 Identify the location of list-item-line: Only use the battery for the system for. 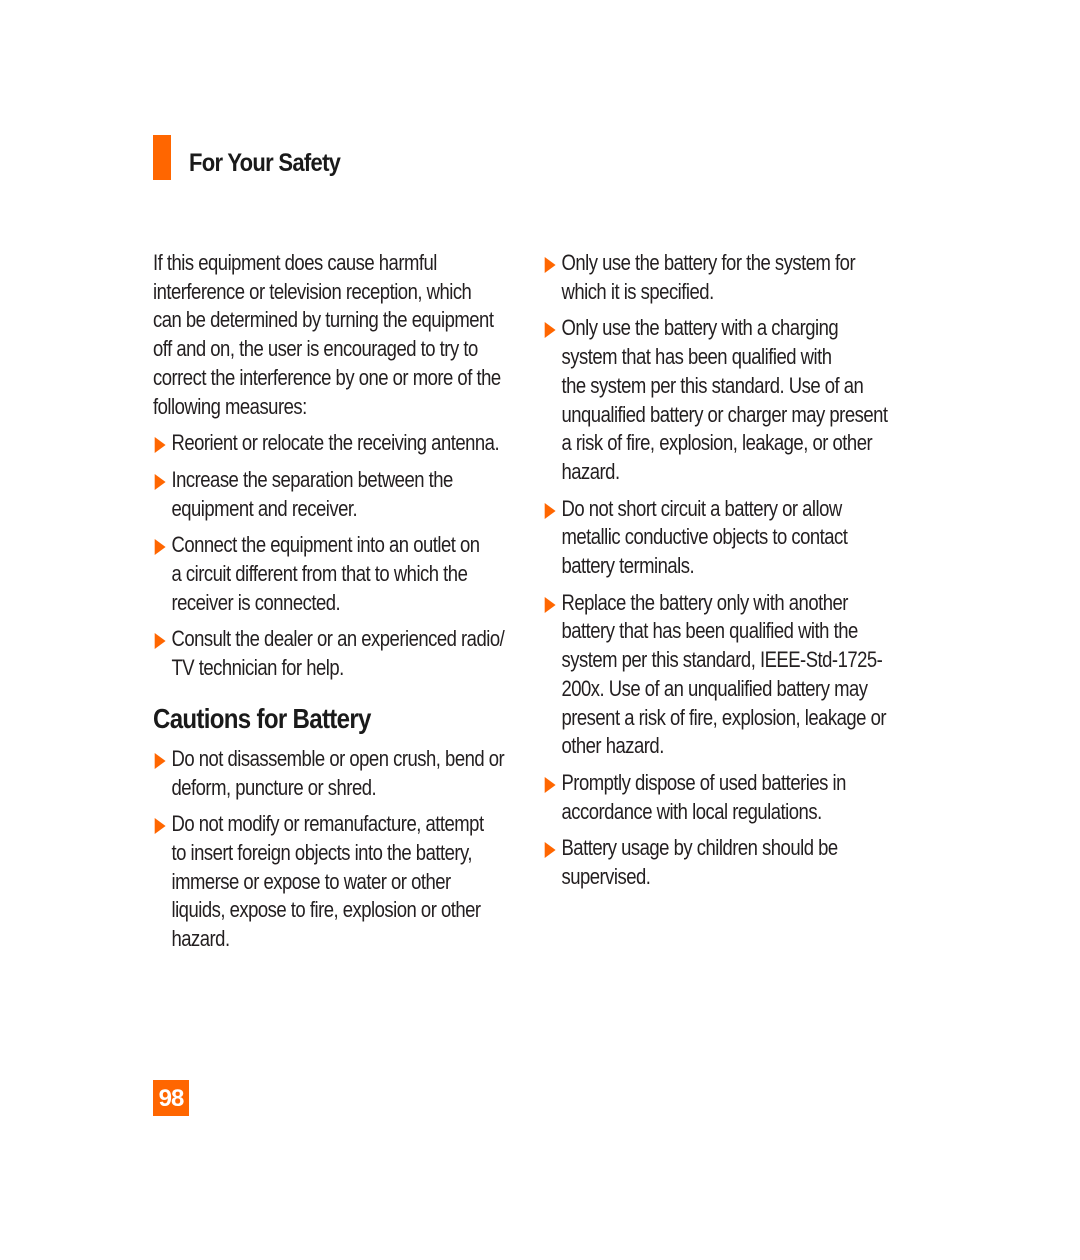
(708, 262).